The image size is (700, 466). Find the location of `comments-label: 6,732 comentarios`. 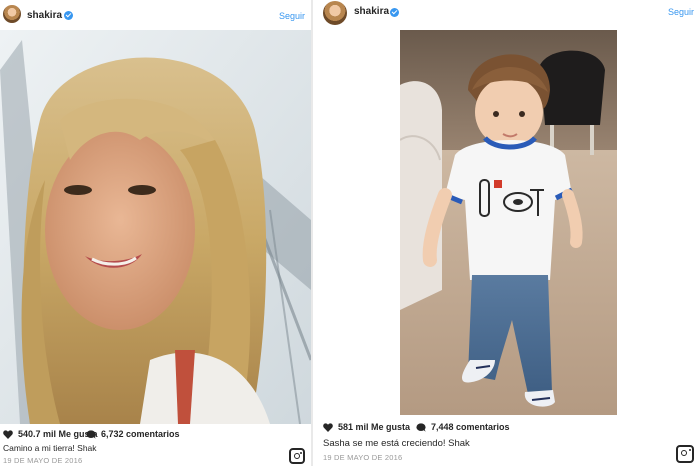

comments-label: 6,732 comentarios is located at coordinates (140, 434).